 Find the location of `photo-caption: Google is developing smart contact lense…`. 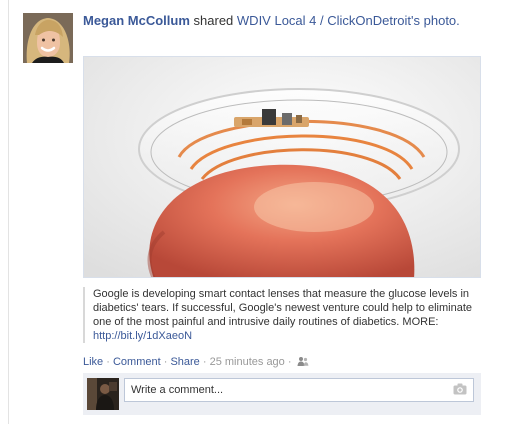

photo-caption: Google is developing smart contact lense… is located at coordinates (283, 315).